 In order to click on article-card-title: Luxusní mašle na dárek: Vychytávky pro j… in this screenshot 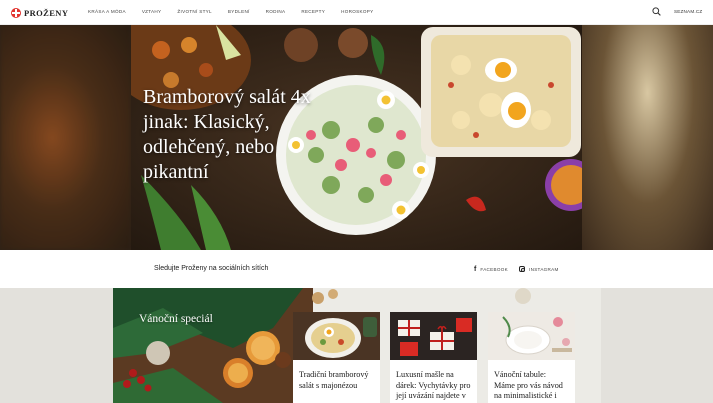, I will do `click(433, 386)`.